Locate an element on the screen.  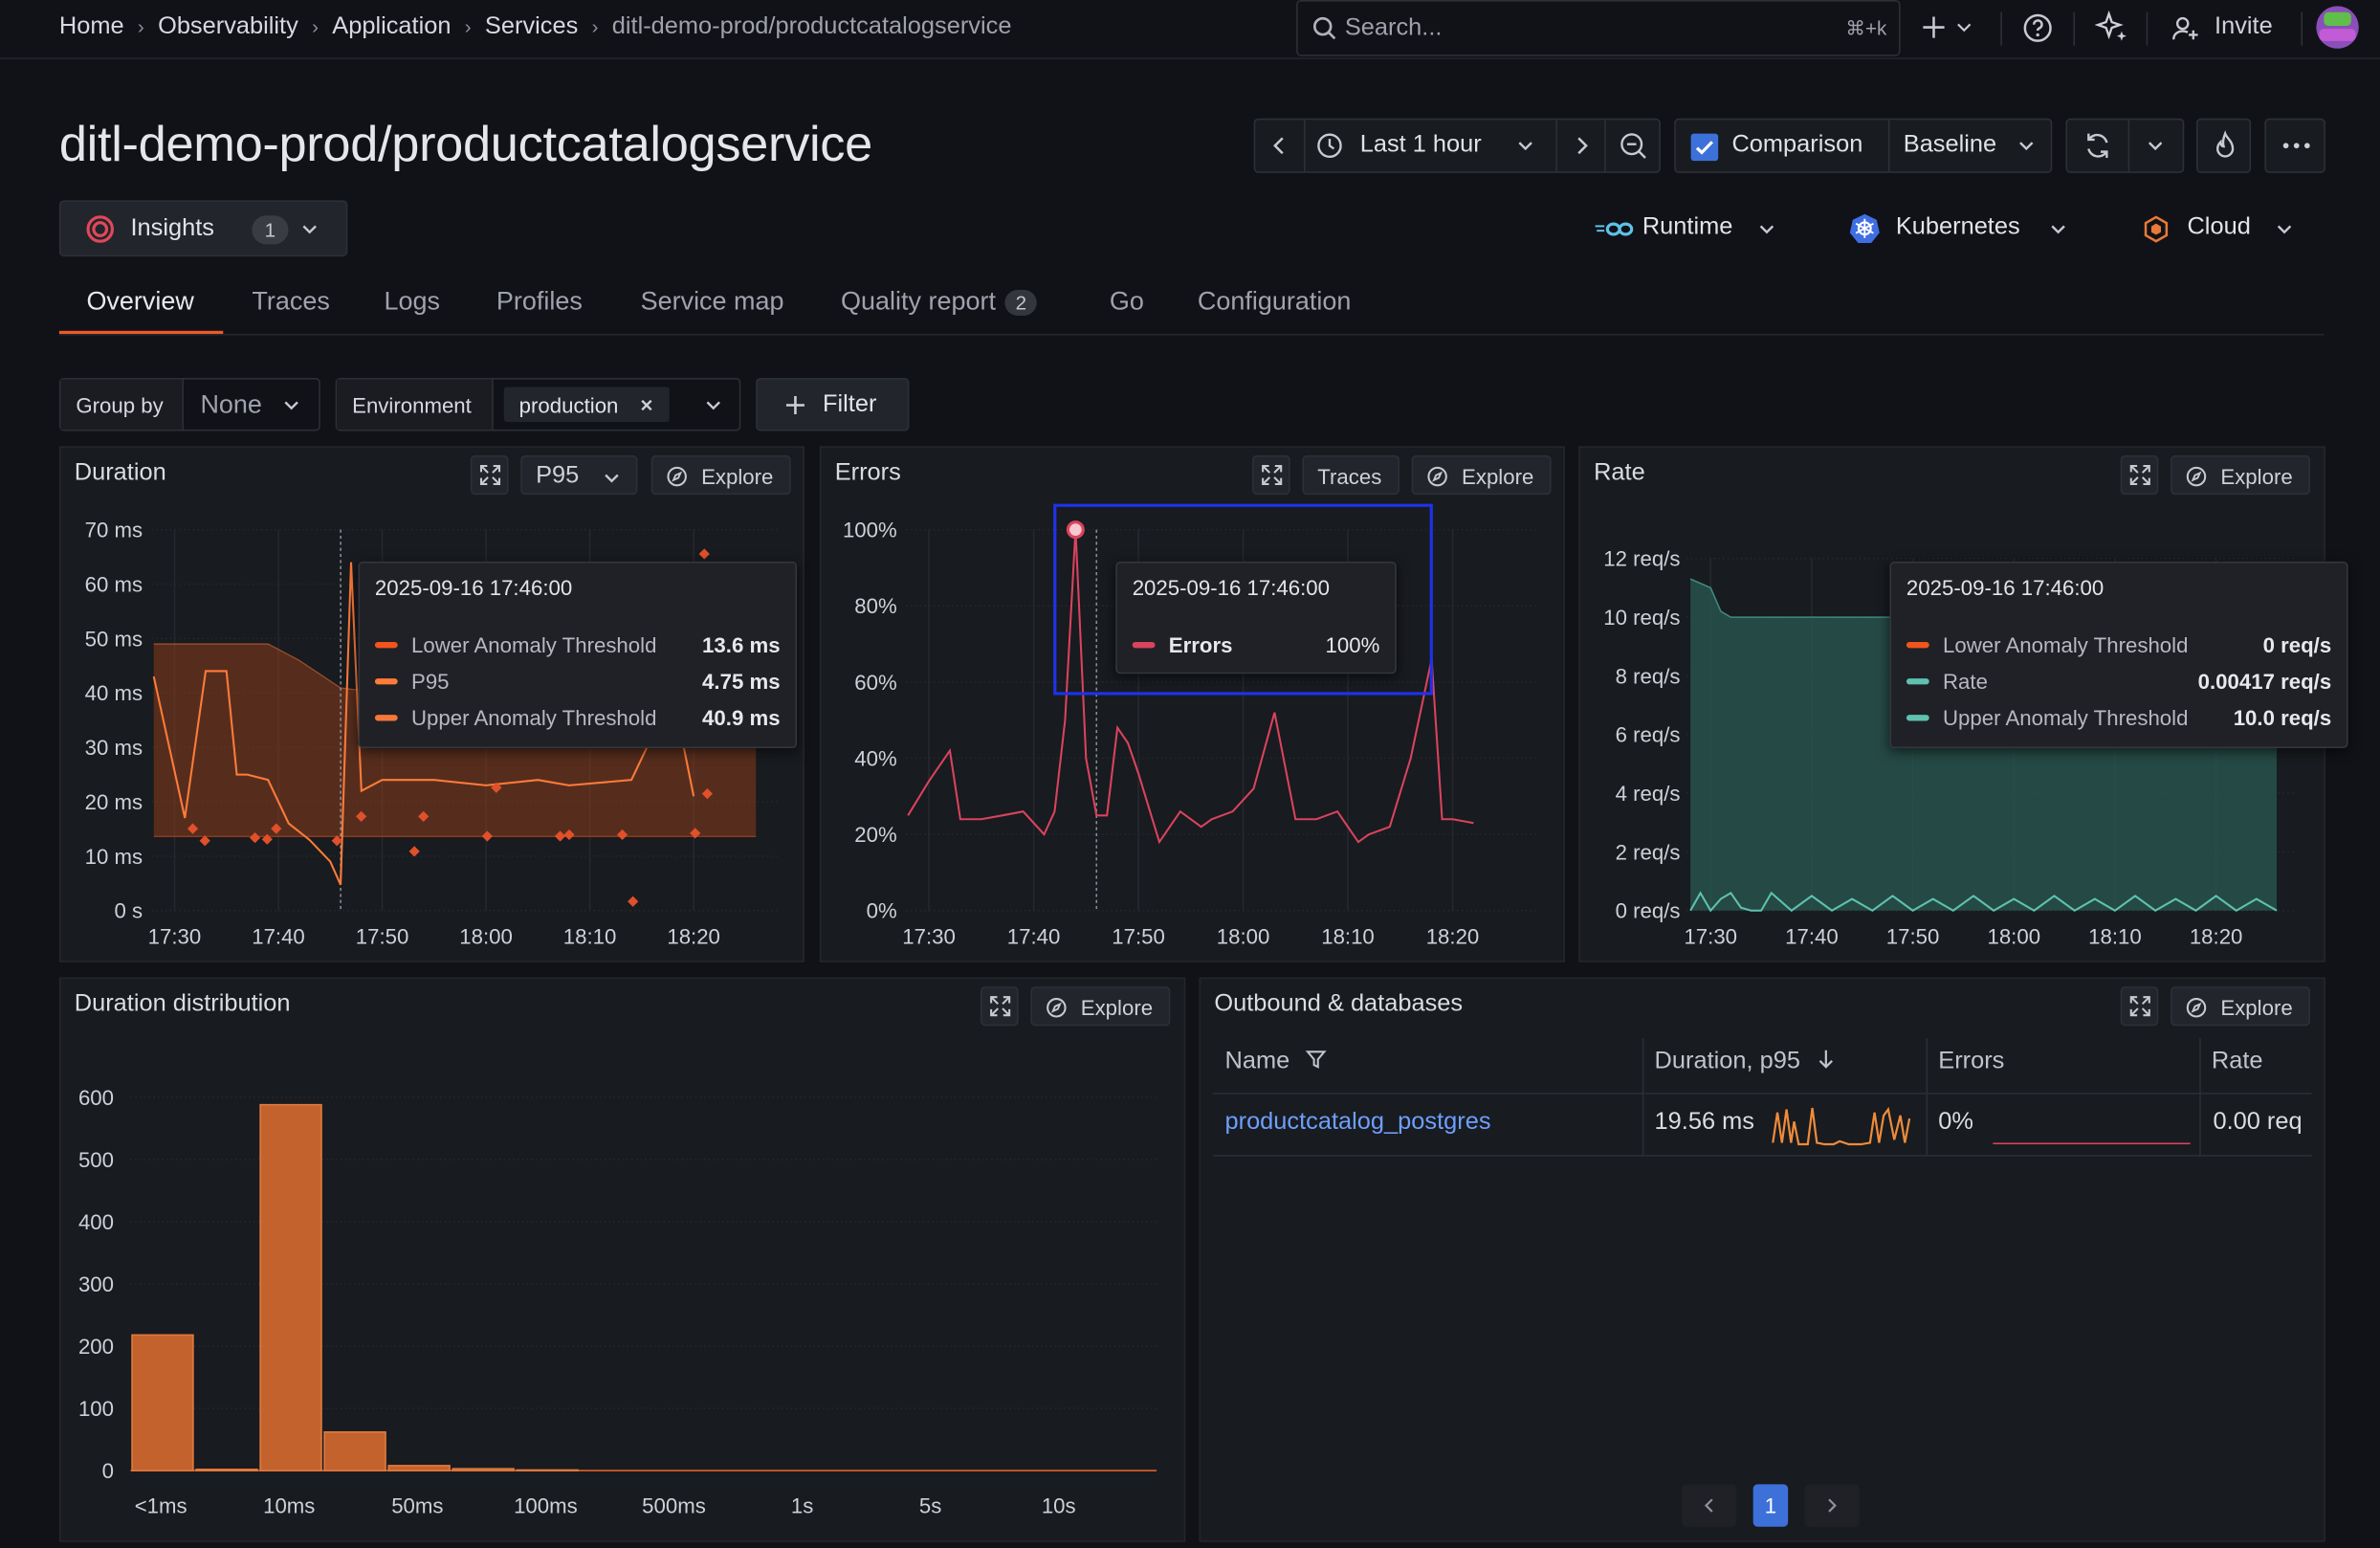
compass-icon is located at coordinates (2196, 1008).